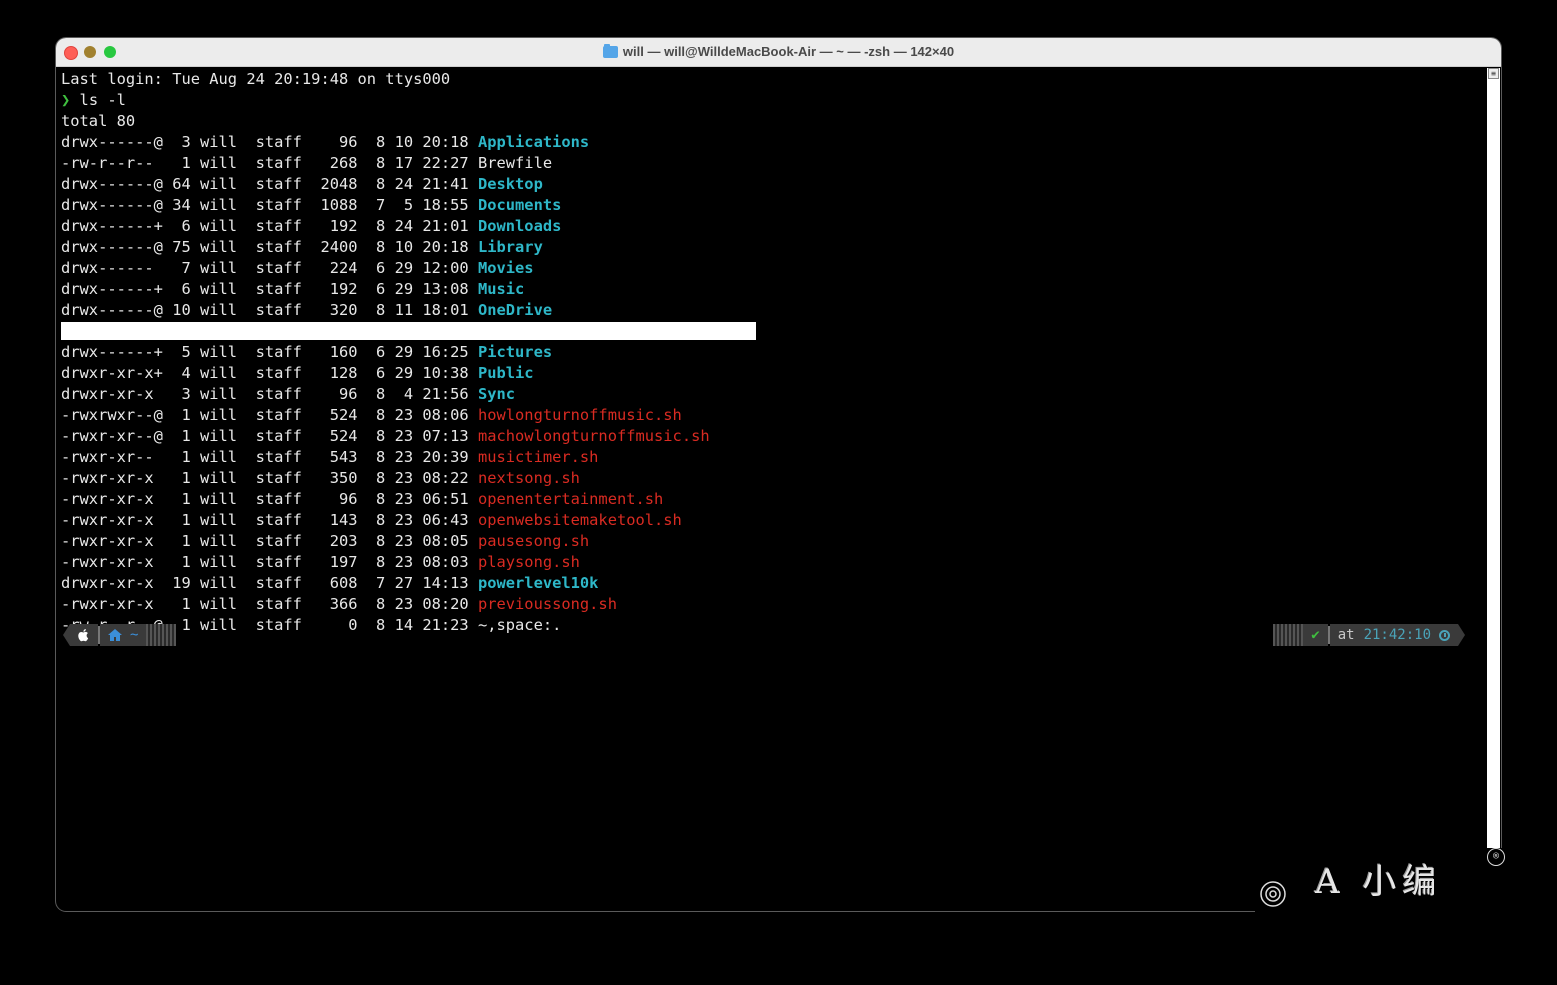 This screenshot has height=985, width=1557. What do you see at coordinates (134, 635) in the screenshot?
I see `current-path: ~` at bounding box center [134, 635].